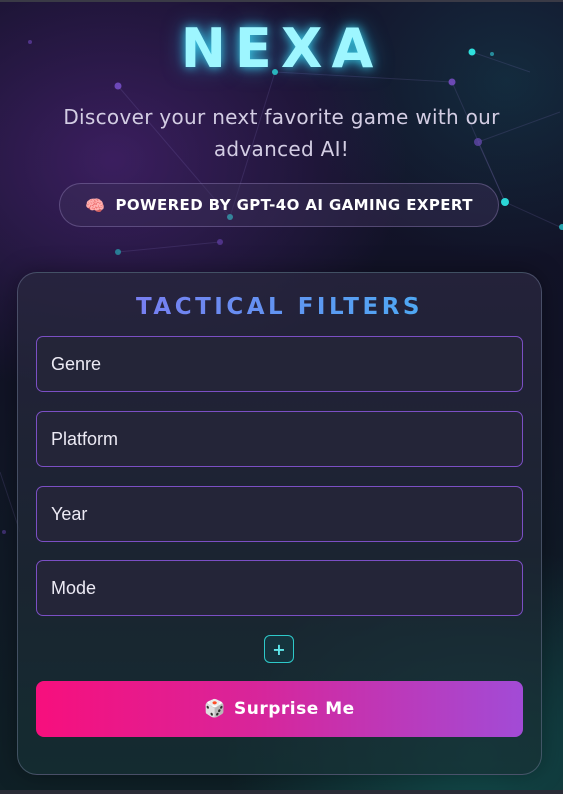 Image resolution: width=563 pixels, height=794 pixels. I want to click on add-filter-button: +, so click(279, 649).